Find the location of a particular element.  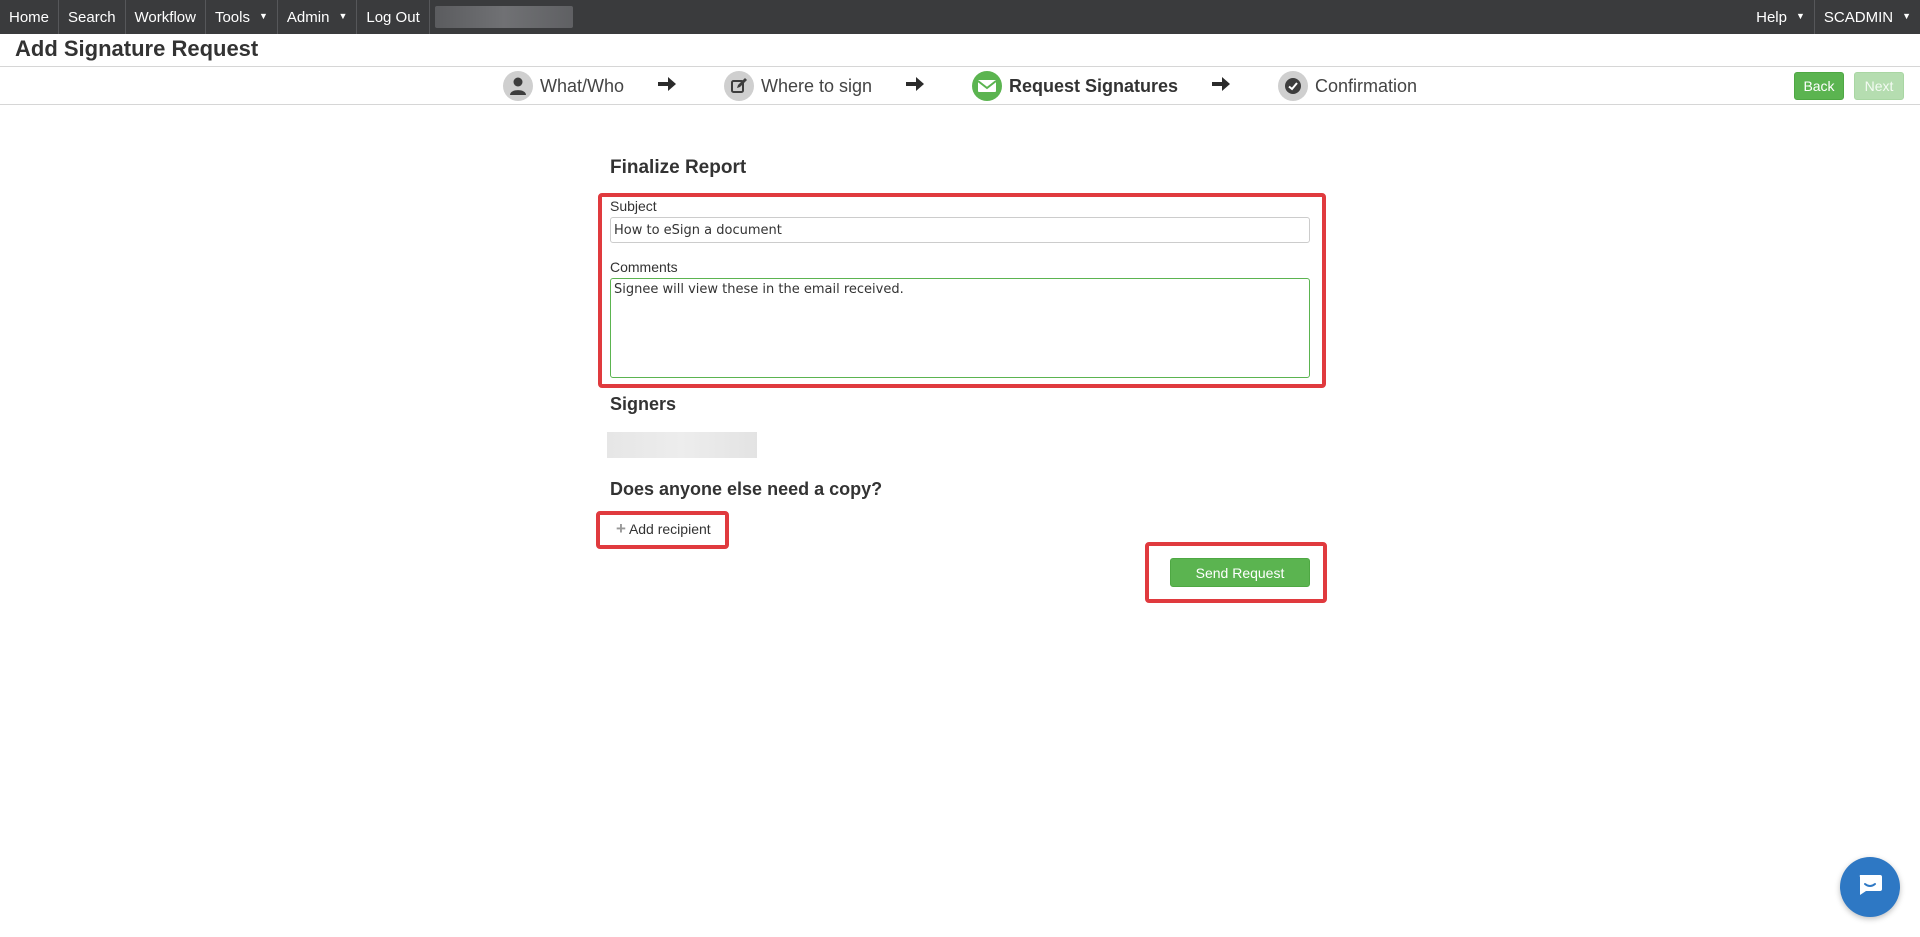

nav-user-dropdown: SCADMIN ▼ is located at coordinates (1866, 17).